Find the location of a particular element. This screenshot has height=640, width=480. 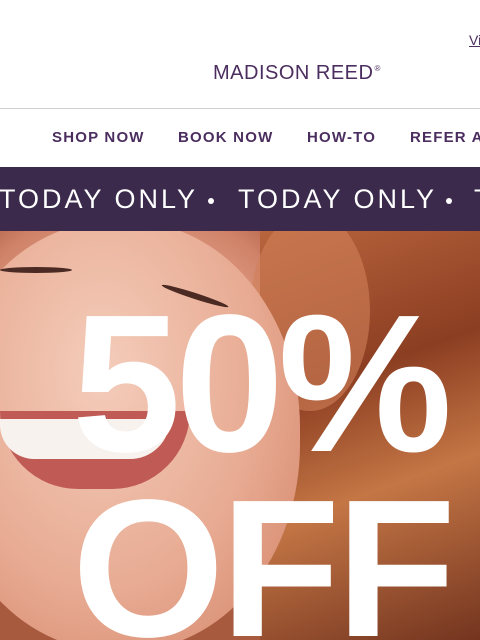

primary-nav: SHOP NOW BOOK NOW HOW-TO REFER A is located at coordinates (240, 138).